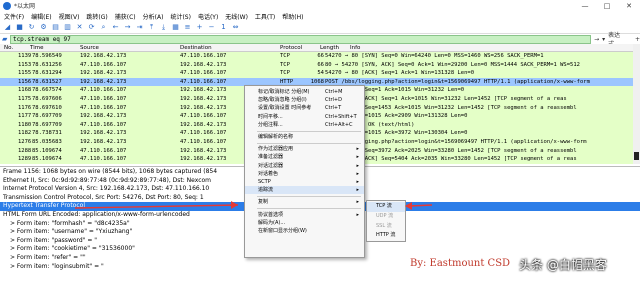  Describe the element at coordinates (291, 48) in the screenshot. I see `column-header-4: Protocol` at that location.